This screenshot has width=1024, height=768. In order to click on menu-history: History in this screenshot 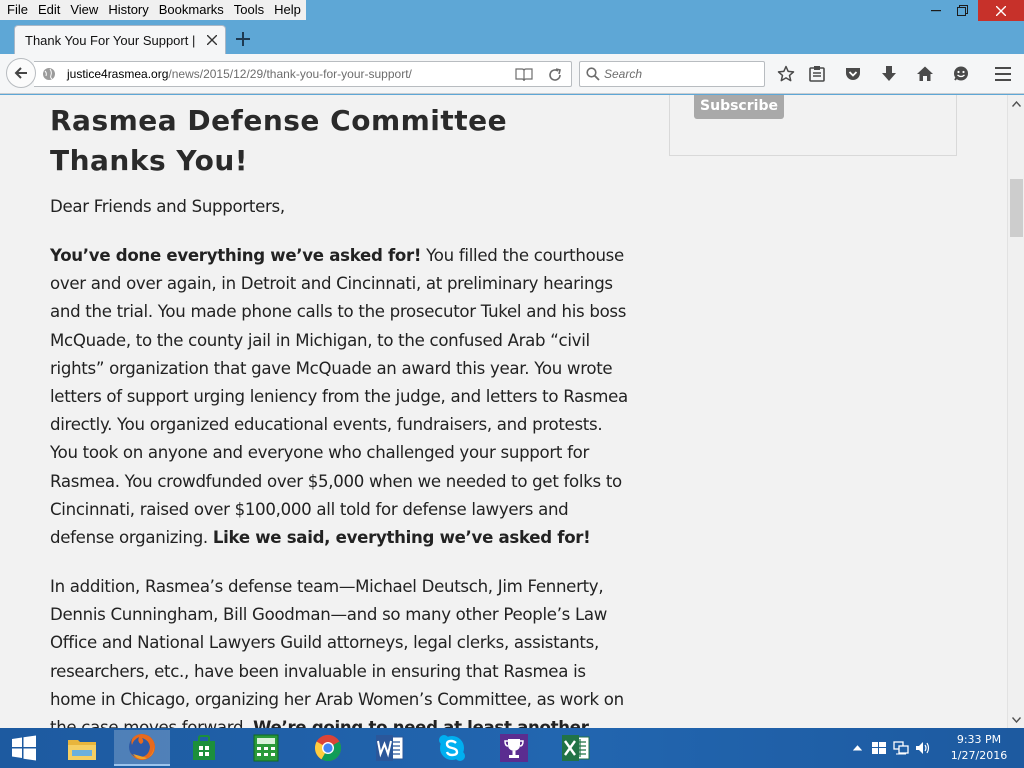, I will do `click(128, 10)`.